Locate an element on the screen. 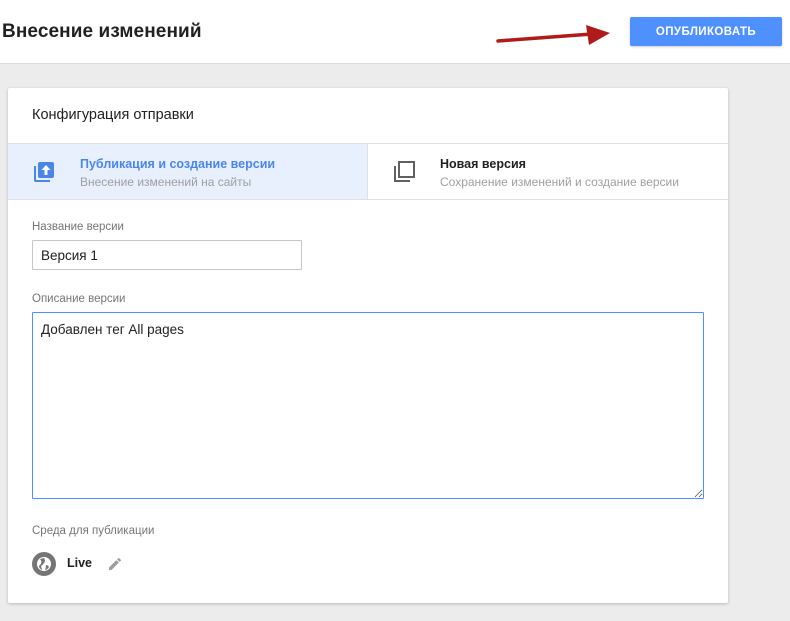 Image resolution: width=790 pixels, height=621 pixels. version-name-input is located at coordinates (167, 255).